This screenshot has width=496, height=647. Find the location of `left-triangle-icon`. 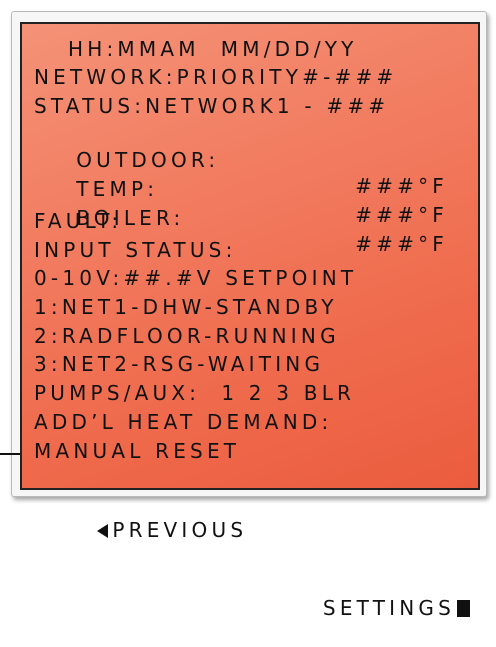

left-triangle-icon is located at coordinates (103, 531).